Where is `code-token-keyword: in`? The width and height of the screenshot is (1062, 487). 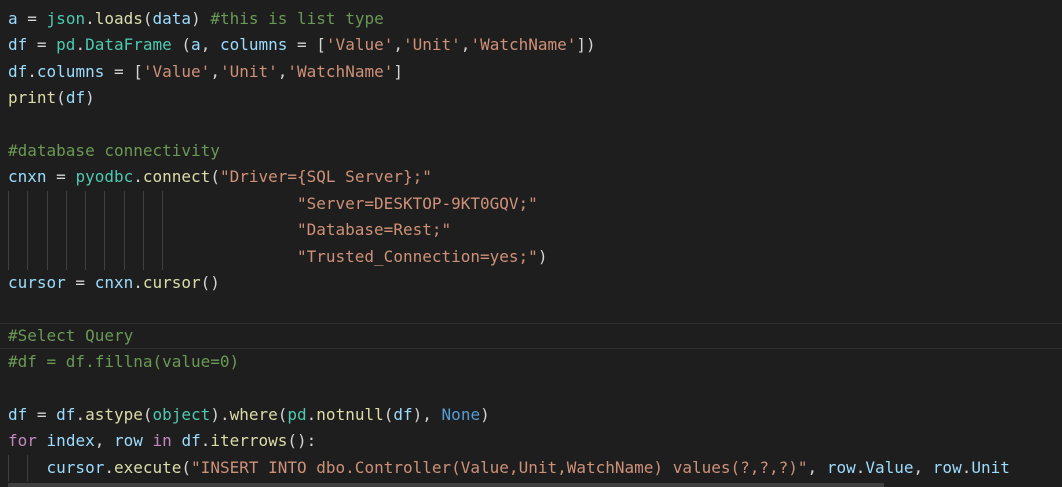 code-token-keyword: in is located at coordinates (162, 441).